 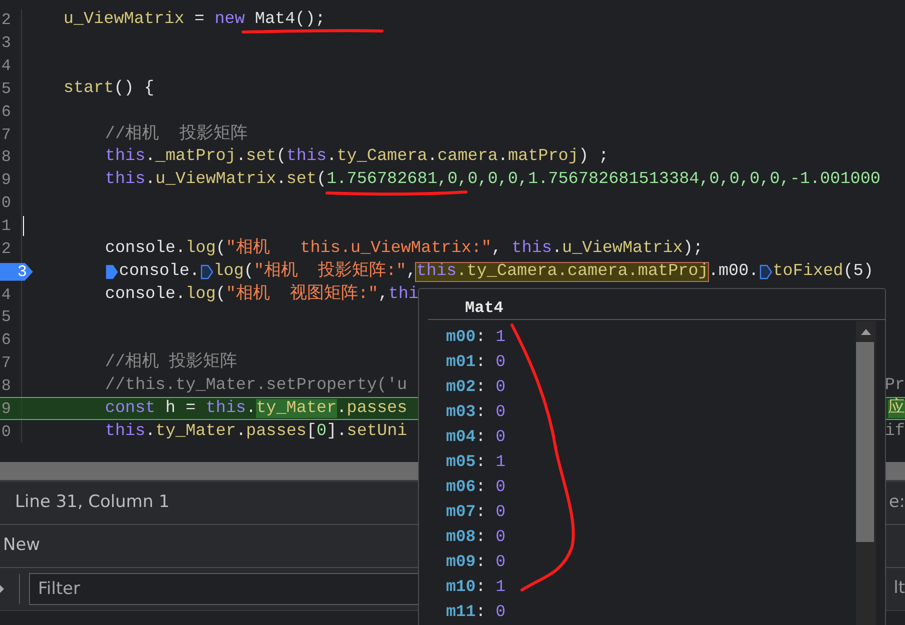 What do you see at coordinates (823, 271) in the screenshot?
I see `code-text: toFixed(5)` at bounding box center [823, 271].